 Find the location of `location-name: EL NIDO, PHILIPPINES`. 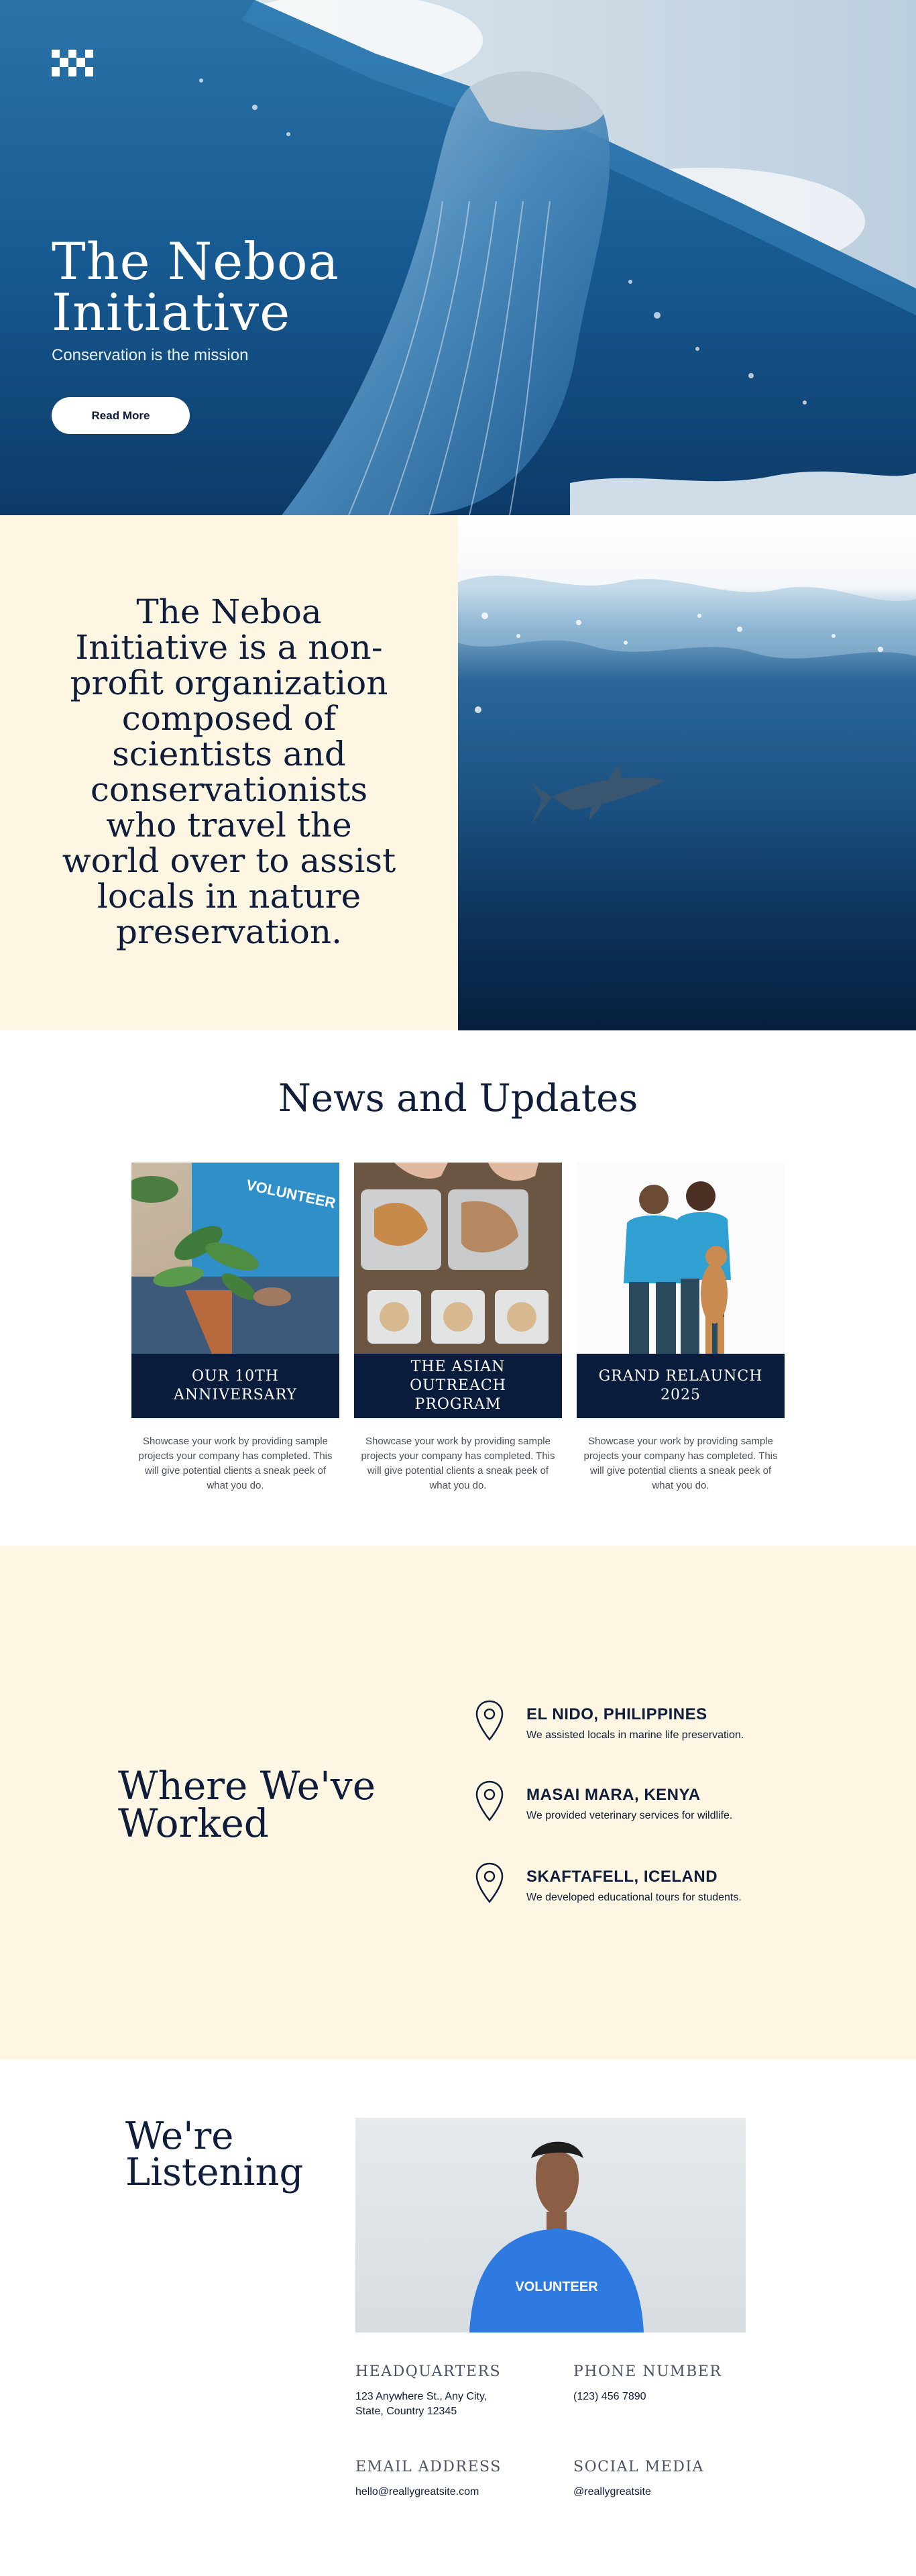

location-name: EL NIDO, PHILIPPINES is located at coordinates (616, 1714).